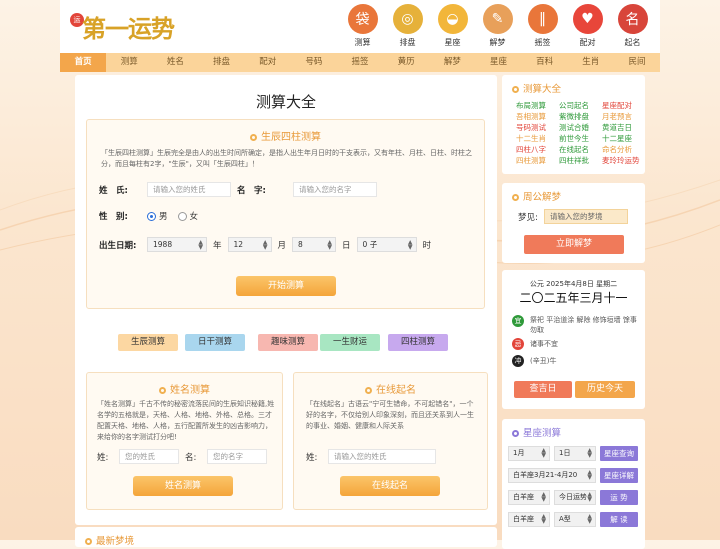 The width and height of the screenshot is (720, 549). I want to click on side-calc-link: 四柱八字, so click(537, 150).